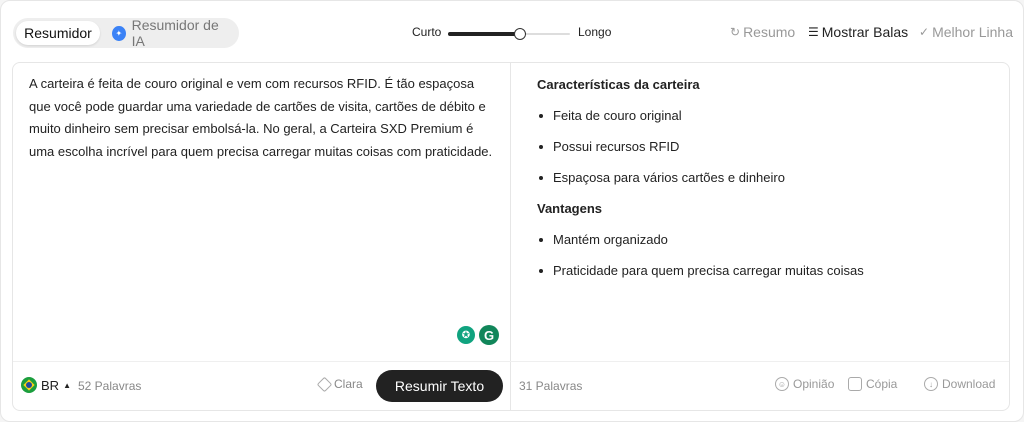 The height and width of the screenshot is (422, 1024). What do you see at coordinates (855, 384) in the screenshot?
I see `copy-icon` at bounding box center [855, 384].